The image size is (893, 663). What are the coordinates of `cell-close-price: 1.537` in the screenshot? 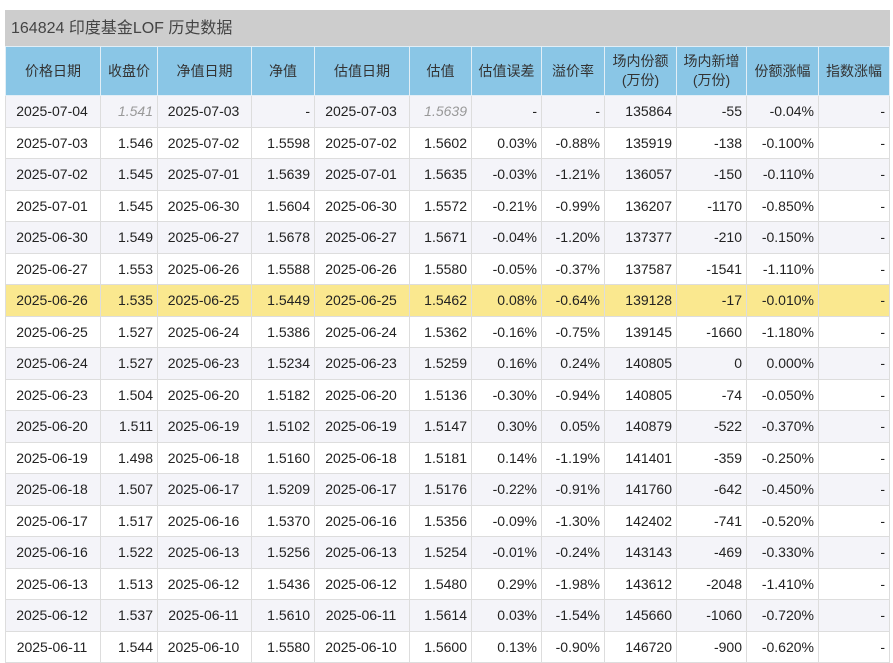 It's located at (129, 615).